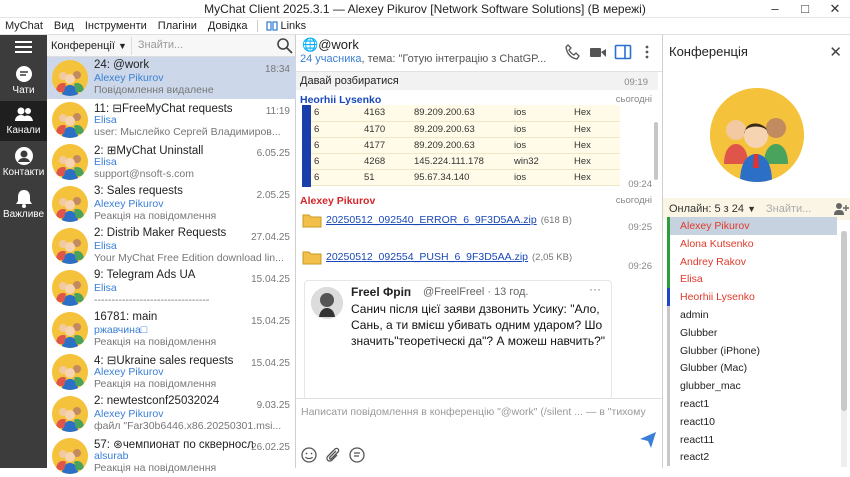 The height and width of the screenshot is (477, 850). Describe the element at coordinates (708, 51) in the screenshot. I see `panel-title: Конференція` at that location.